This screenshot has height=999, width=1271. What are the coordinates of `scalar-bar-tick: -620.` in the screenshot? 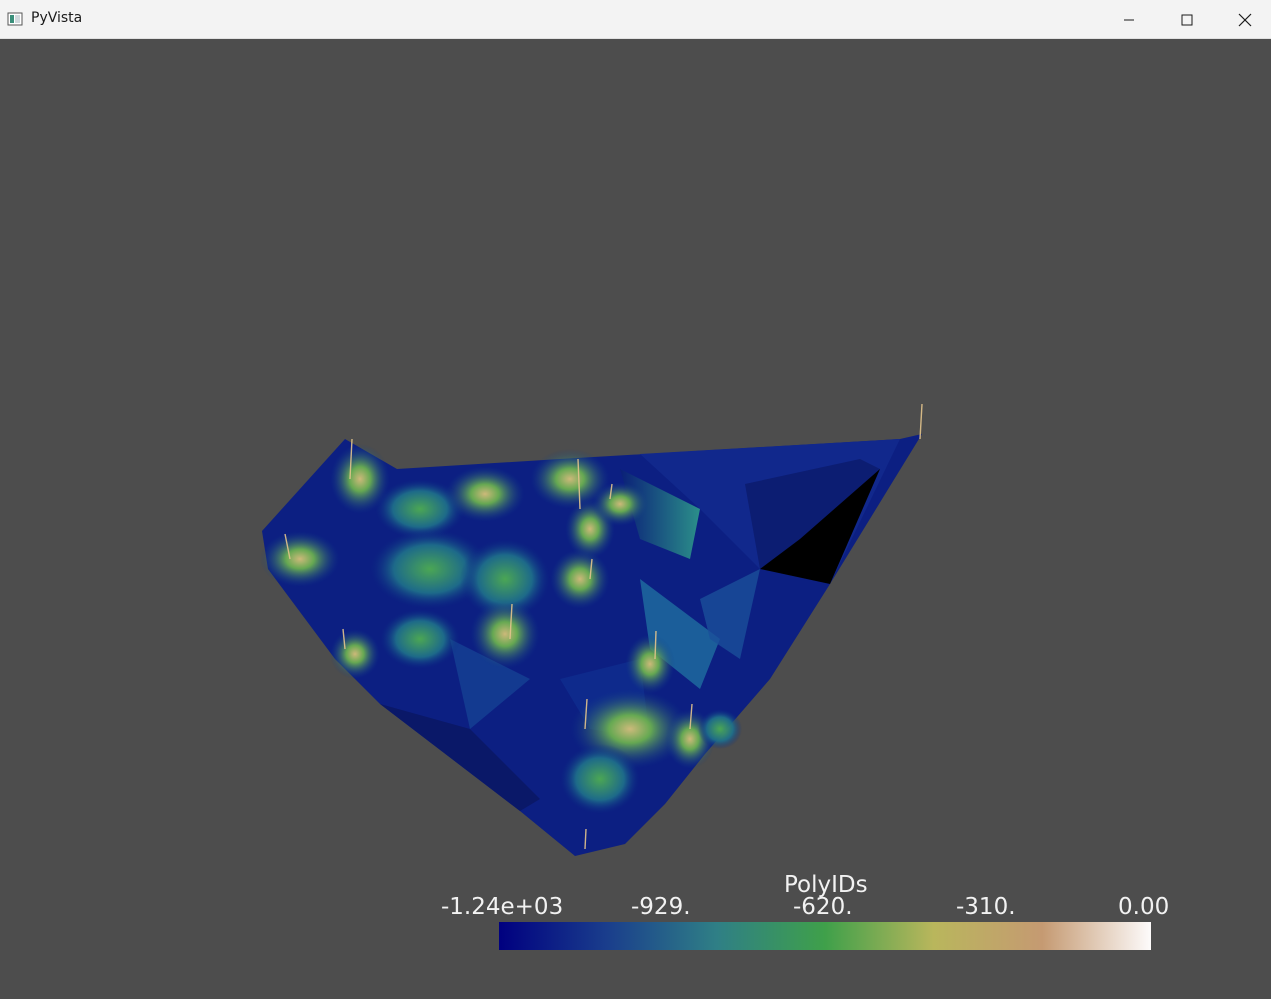 It's located at (823, 907).